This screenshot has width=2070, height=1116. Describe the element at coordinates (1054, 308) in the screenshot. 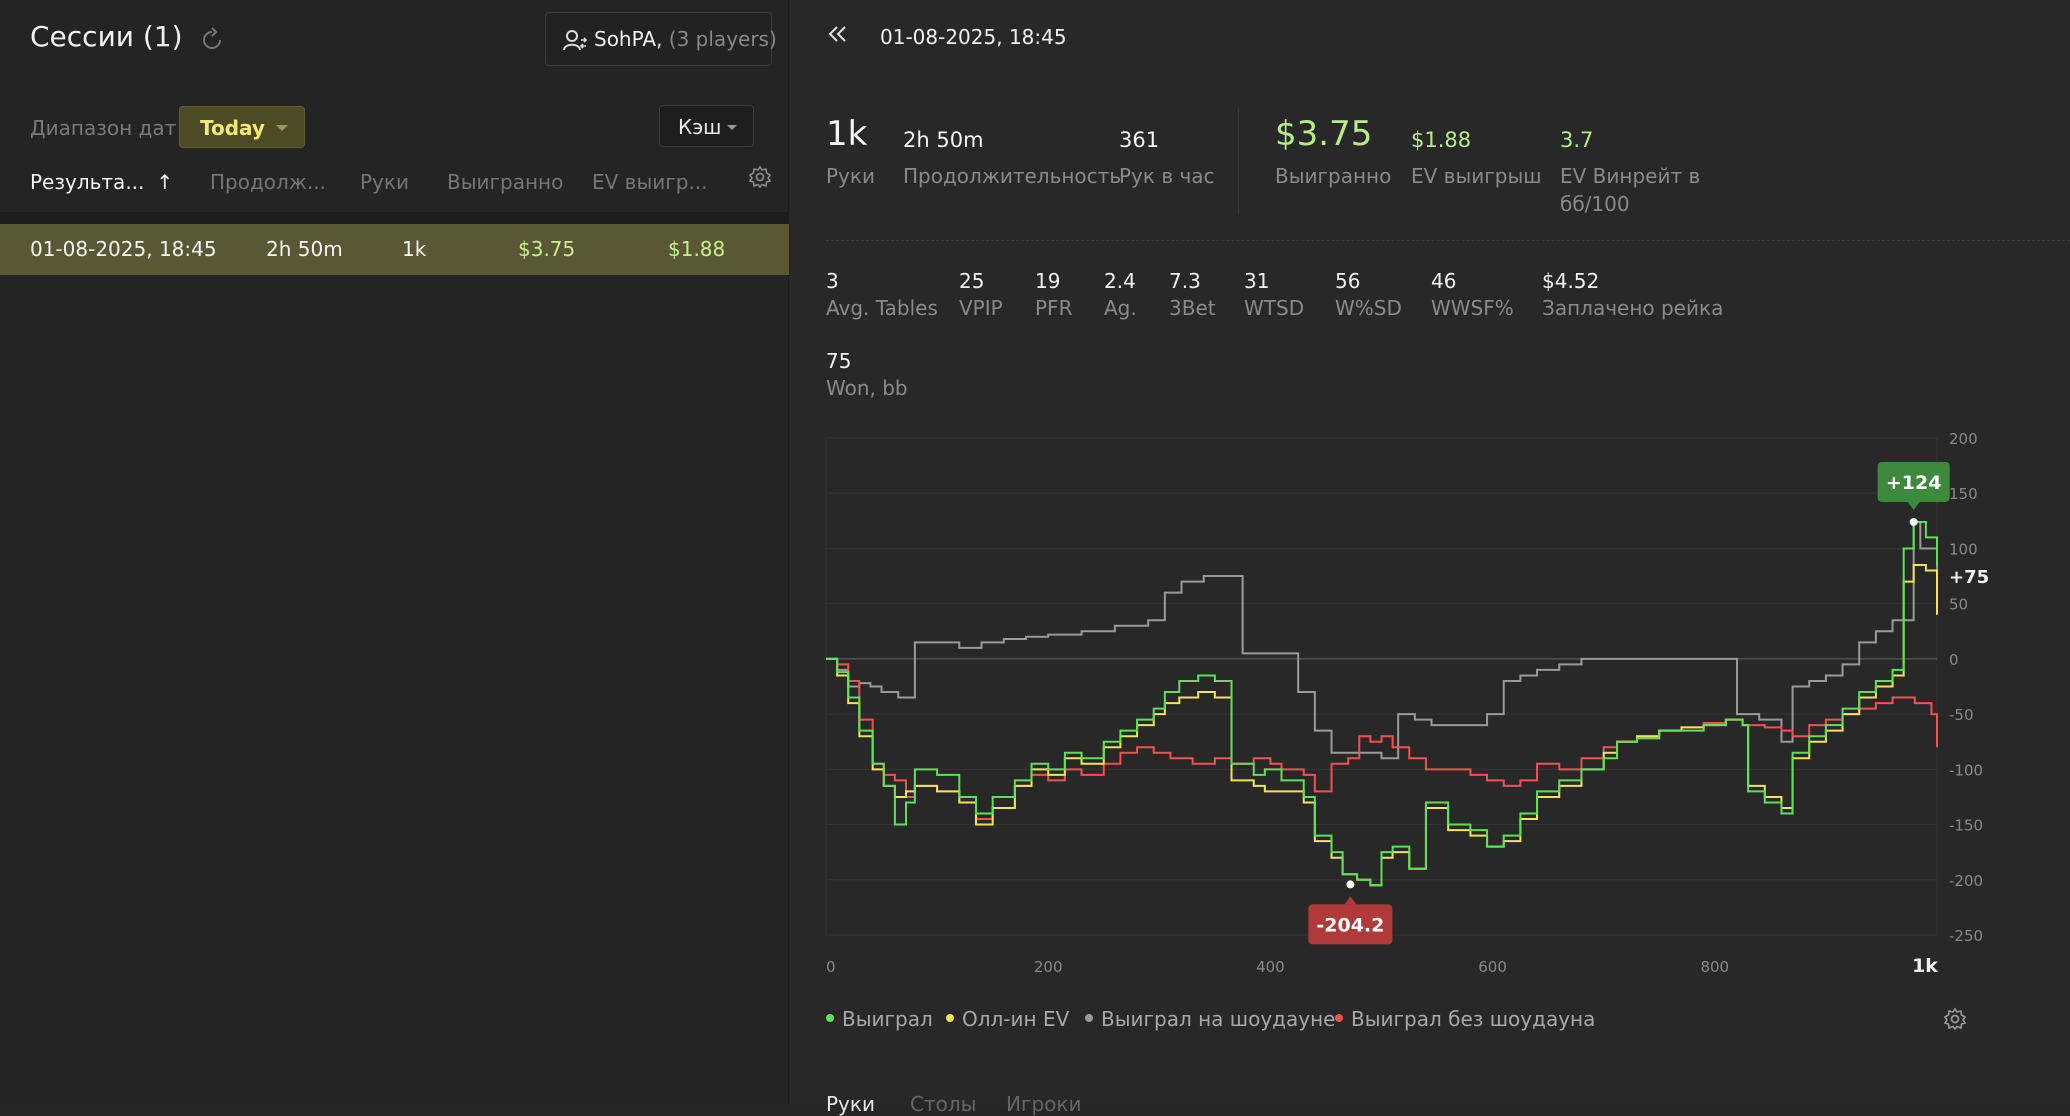

I see `stat-pfr-label: PFR` at that location.